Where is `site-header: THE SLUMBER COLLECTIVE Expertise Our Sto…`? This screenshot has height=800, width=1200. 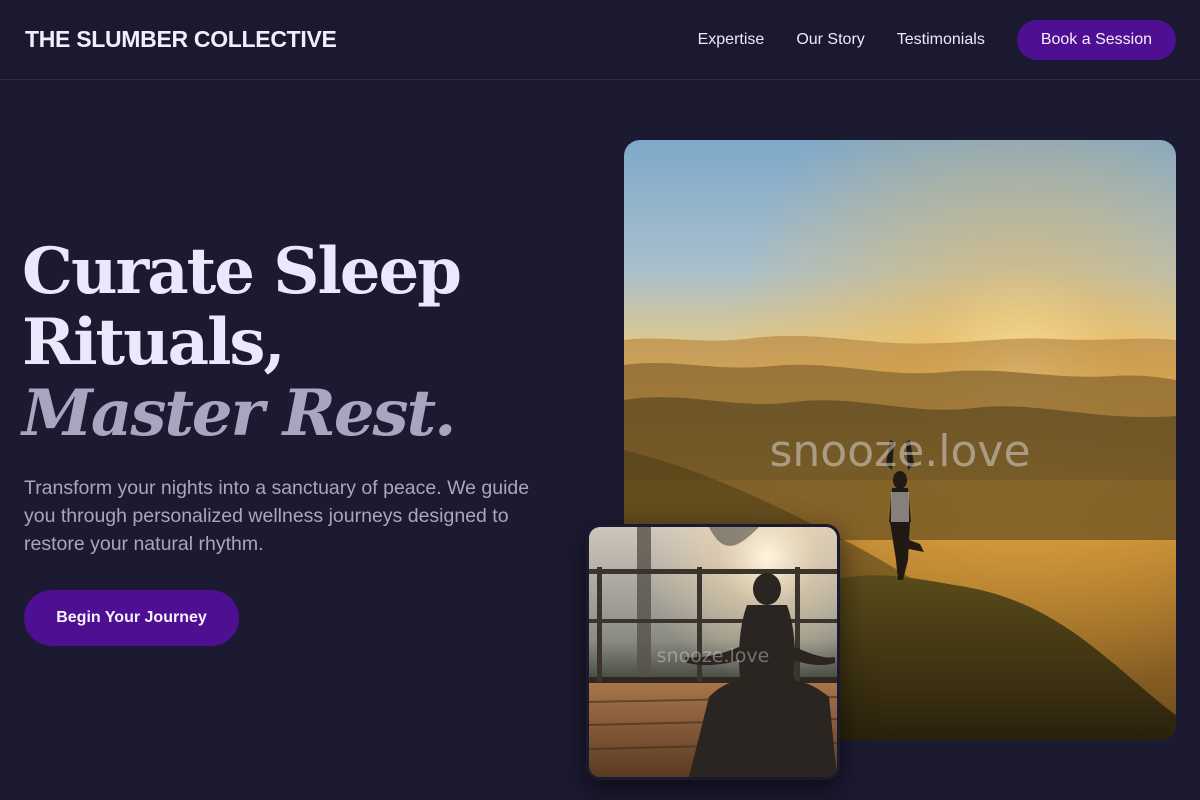
site-header: THE SLUMBER COLLECTIVE Expertise Our Sto… is located at coordinates (600, 40).